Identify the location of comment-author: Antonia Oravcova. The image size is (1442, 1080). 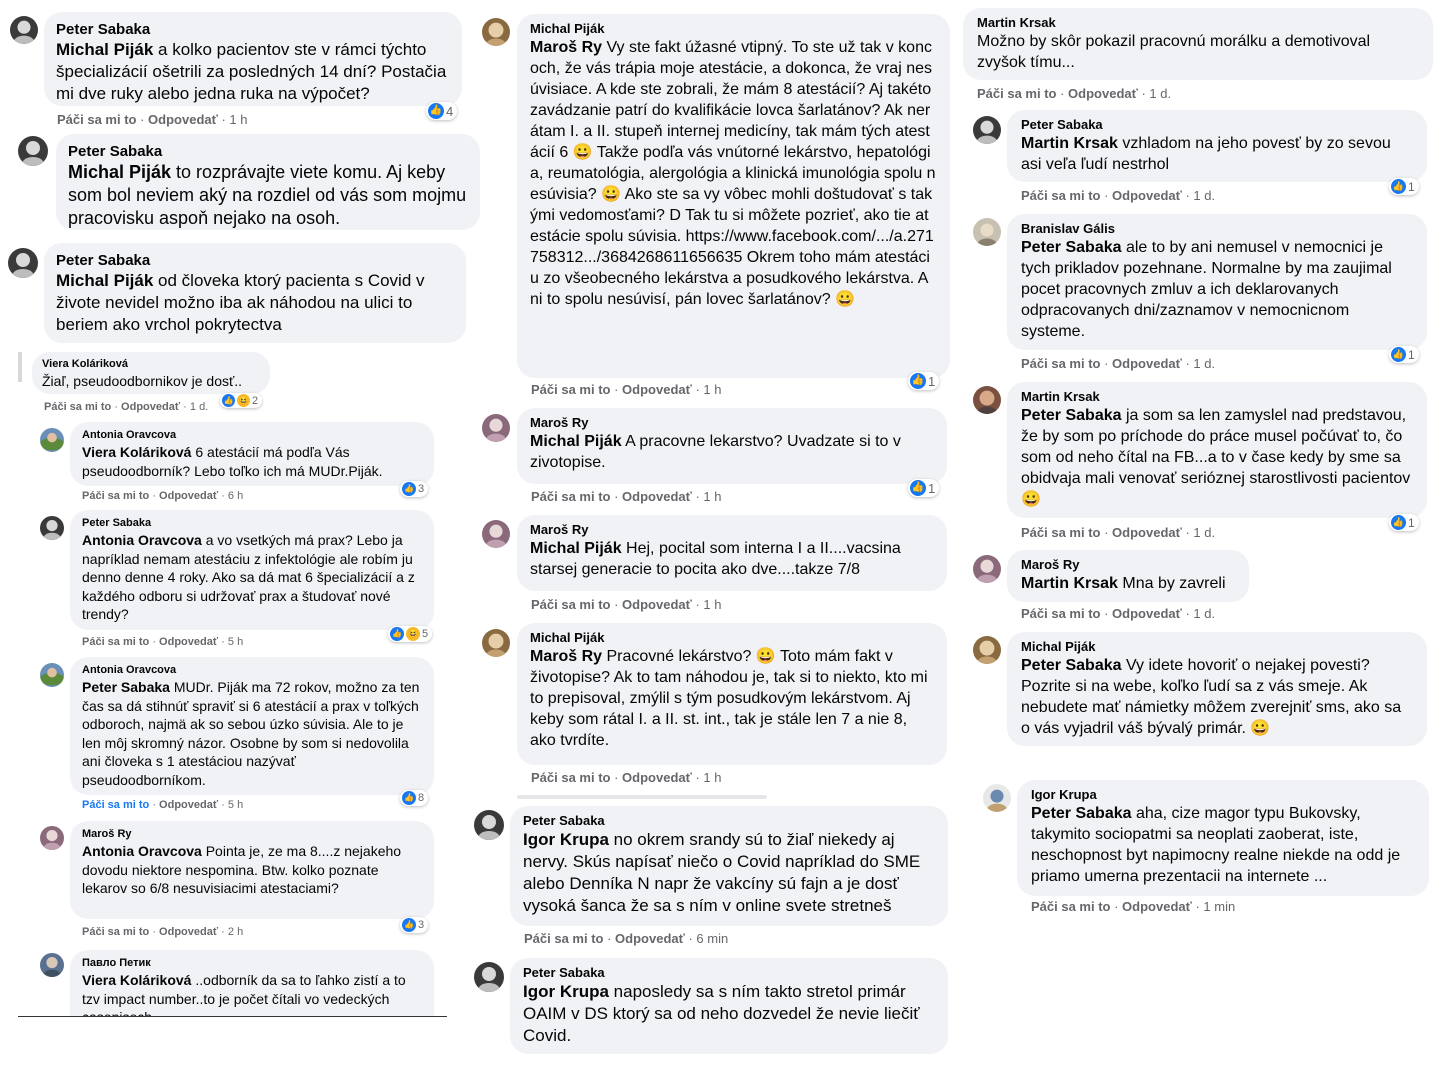
(252, 670).